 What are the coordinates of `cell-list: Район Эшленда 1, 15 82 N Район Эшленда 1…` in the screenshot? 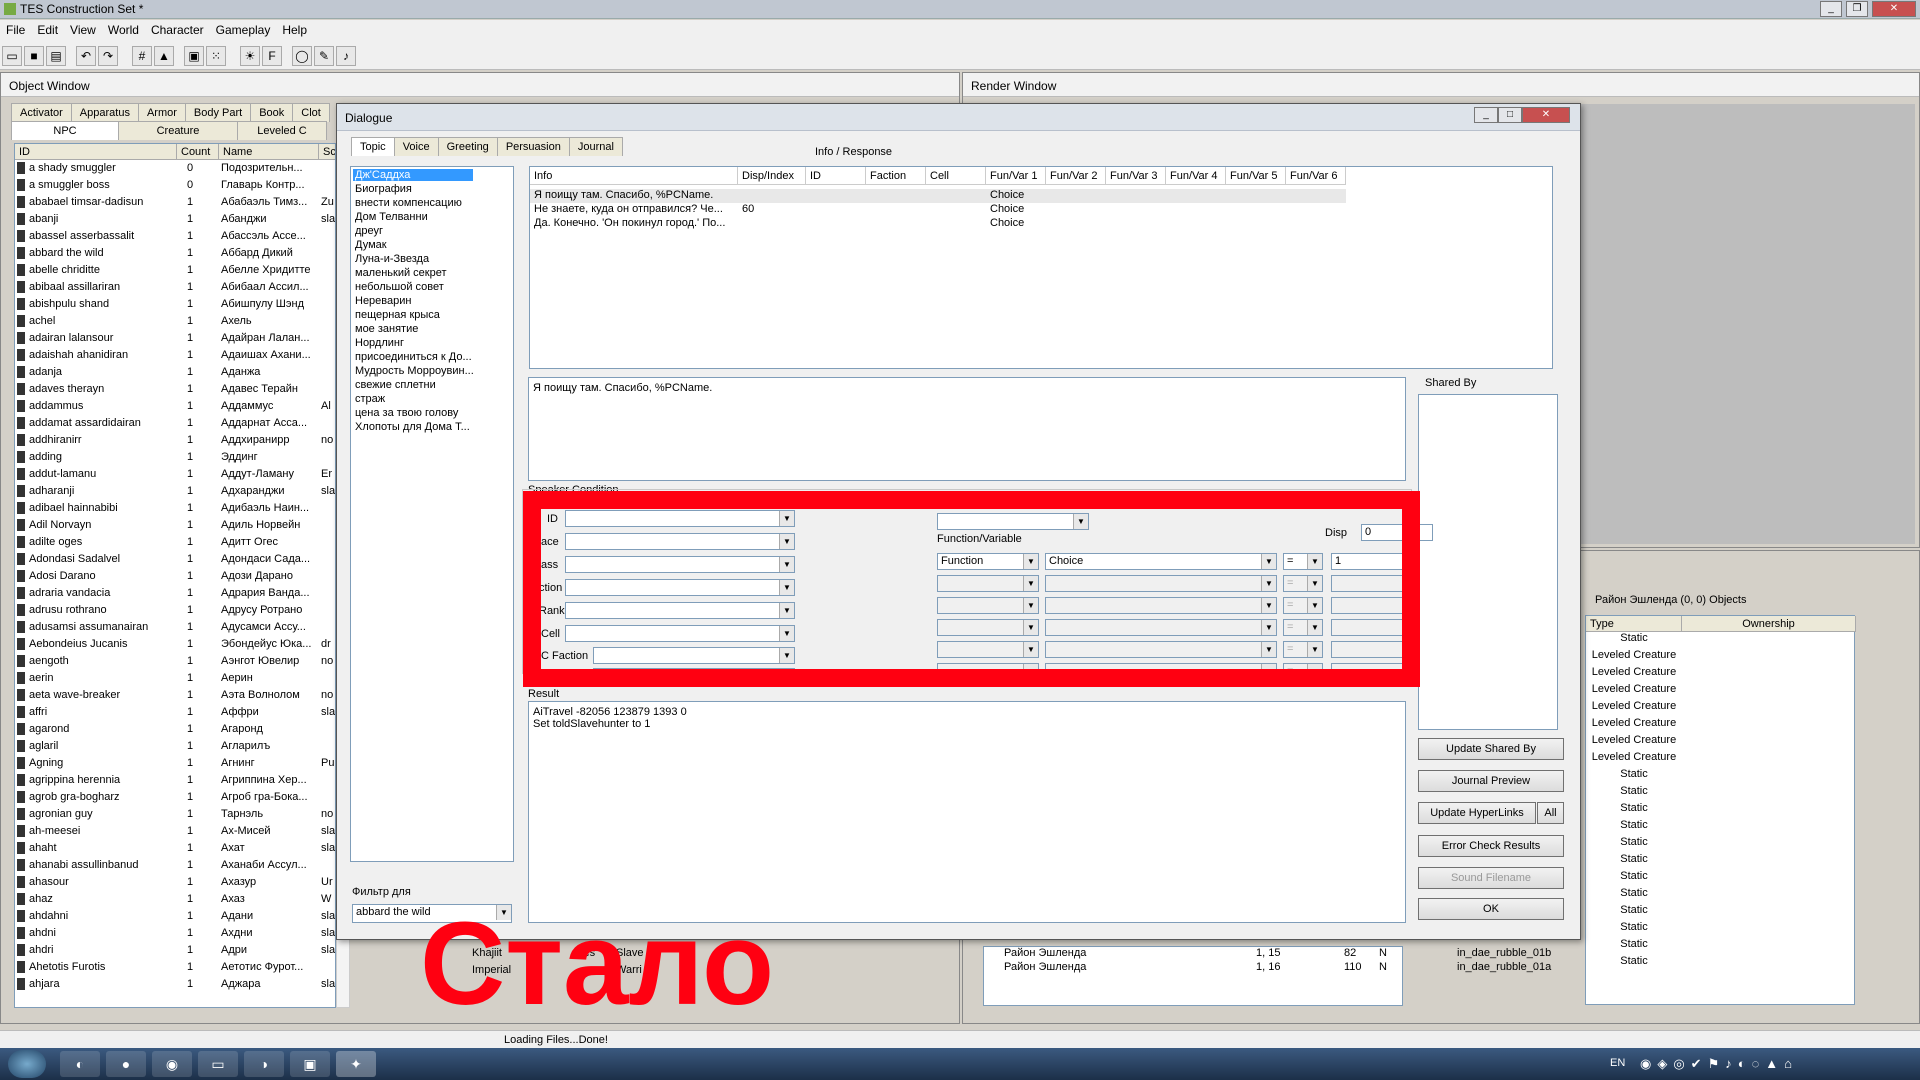 It's located at (1193, 976).